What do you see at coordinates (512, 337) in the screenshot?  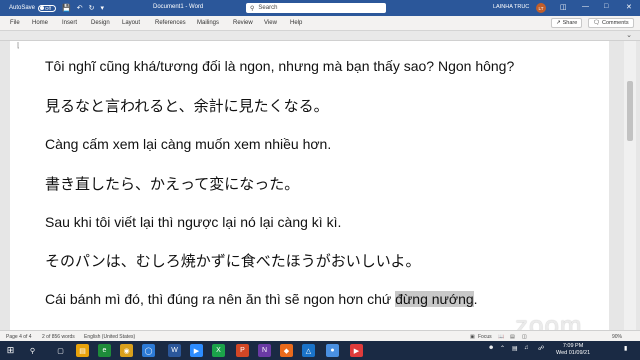 I see `print-layout-icon: ▤` at bounding box center [512, 337].